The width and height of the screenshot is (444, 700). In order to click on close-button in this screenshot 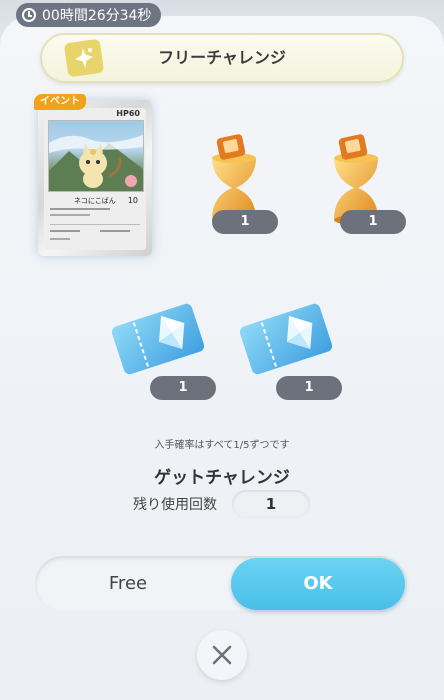, I will do `click(222, 655)`.